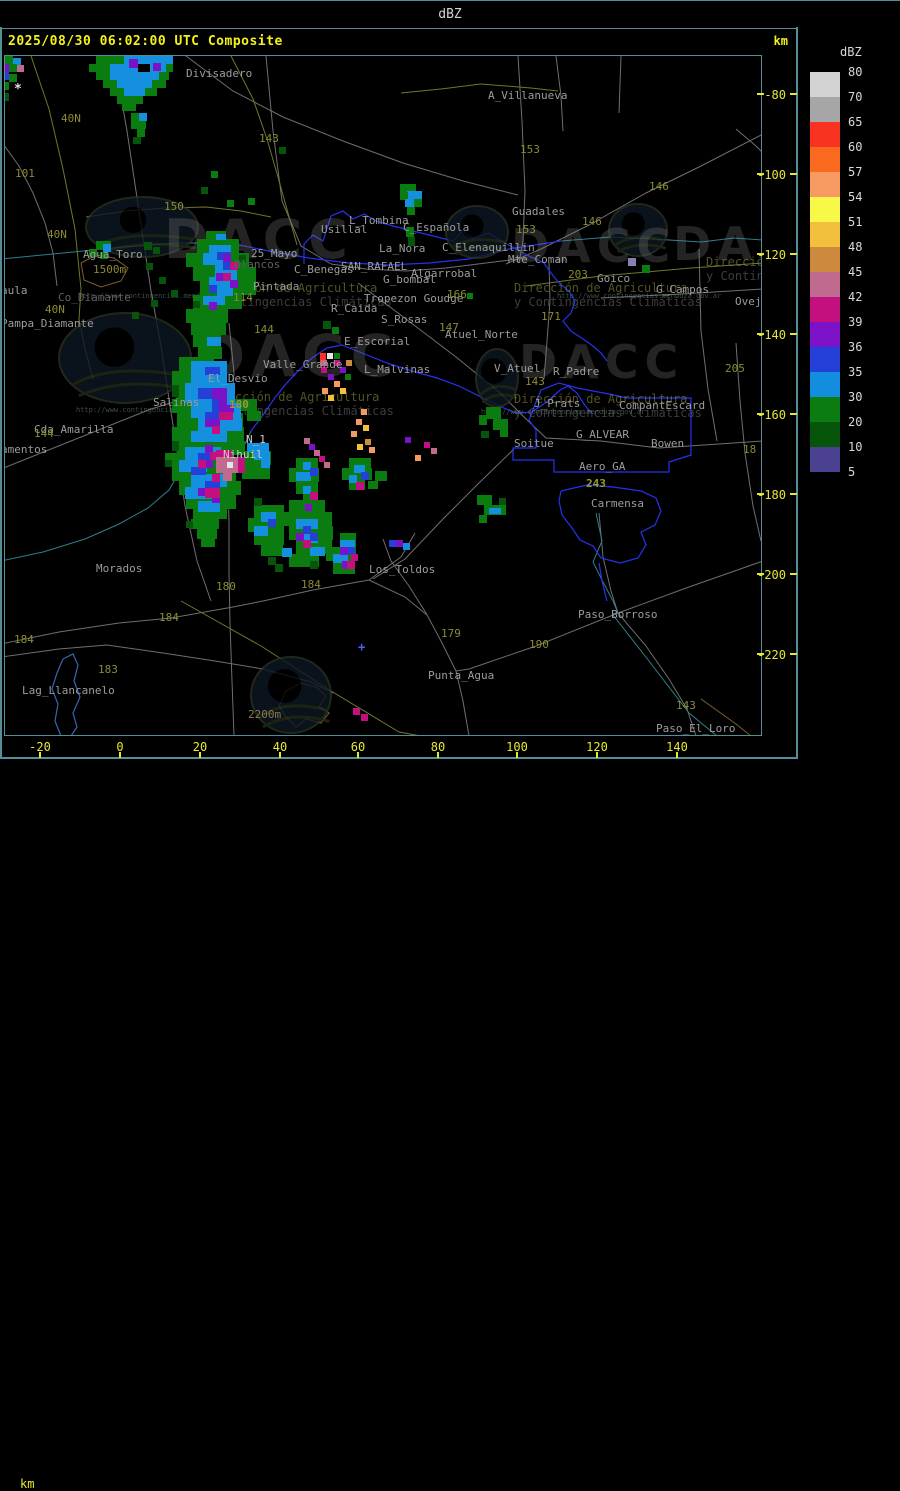 The height and width of the screenshot is (1491, 900). What do you see at coordinates (243, 297) in the screenshot?
I see `route-label: 114` at bounding box center [243, 297].